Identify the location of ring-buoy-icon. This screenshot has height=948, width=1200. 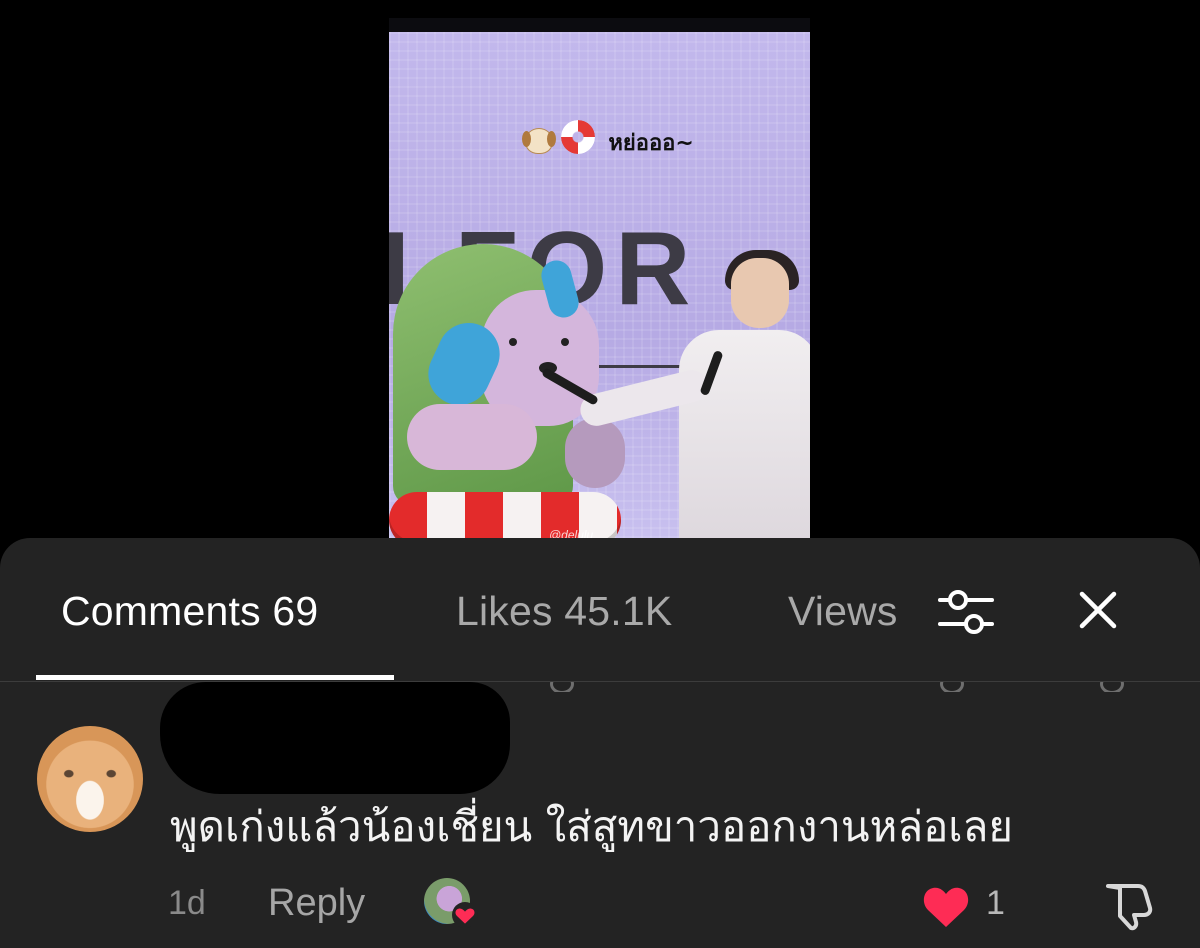
(577, 137).